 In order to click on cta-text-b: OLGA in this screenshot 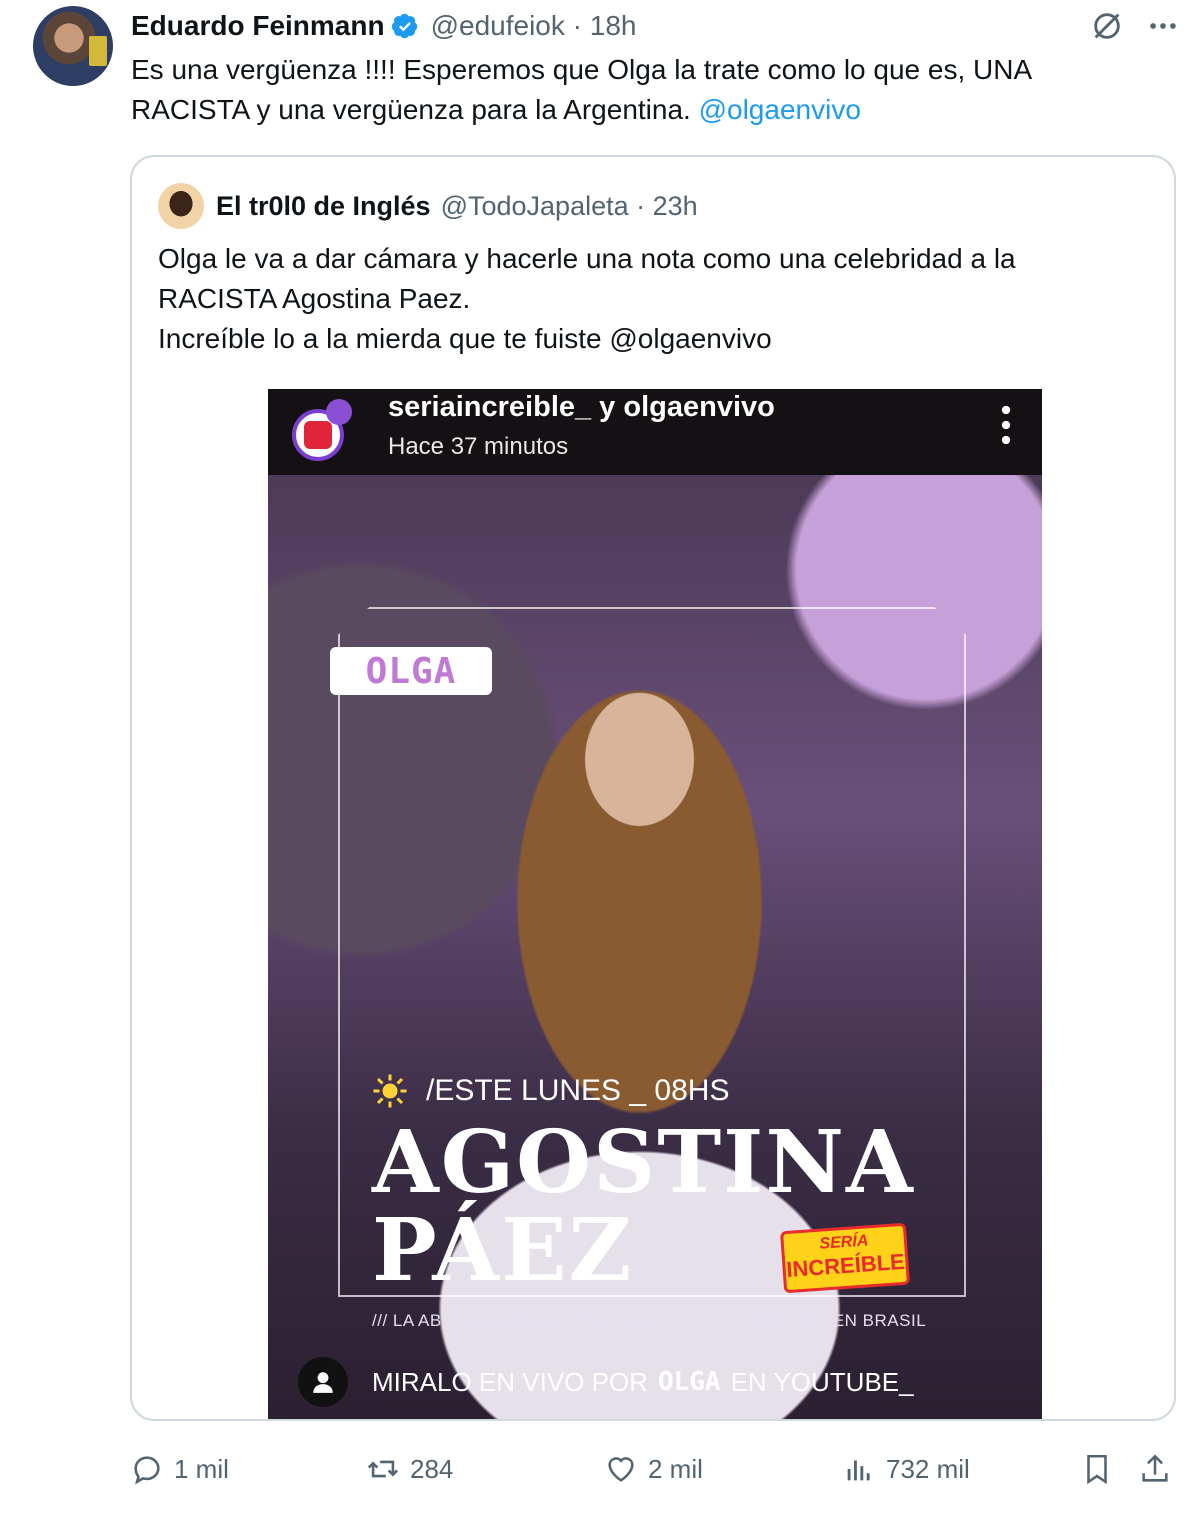, I will do `click(689, 1382)`.